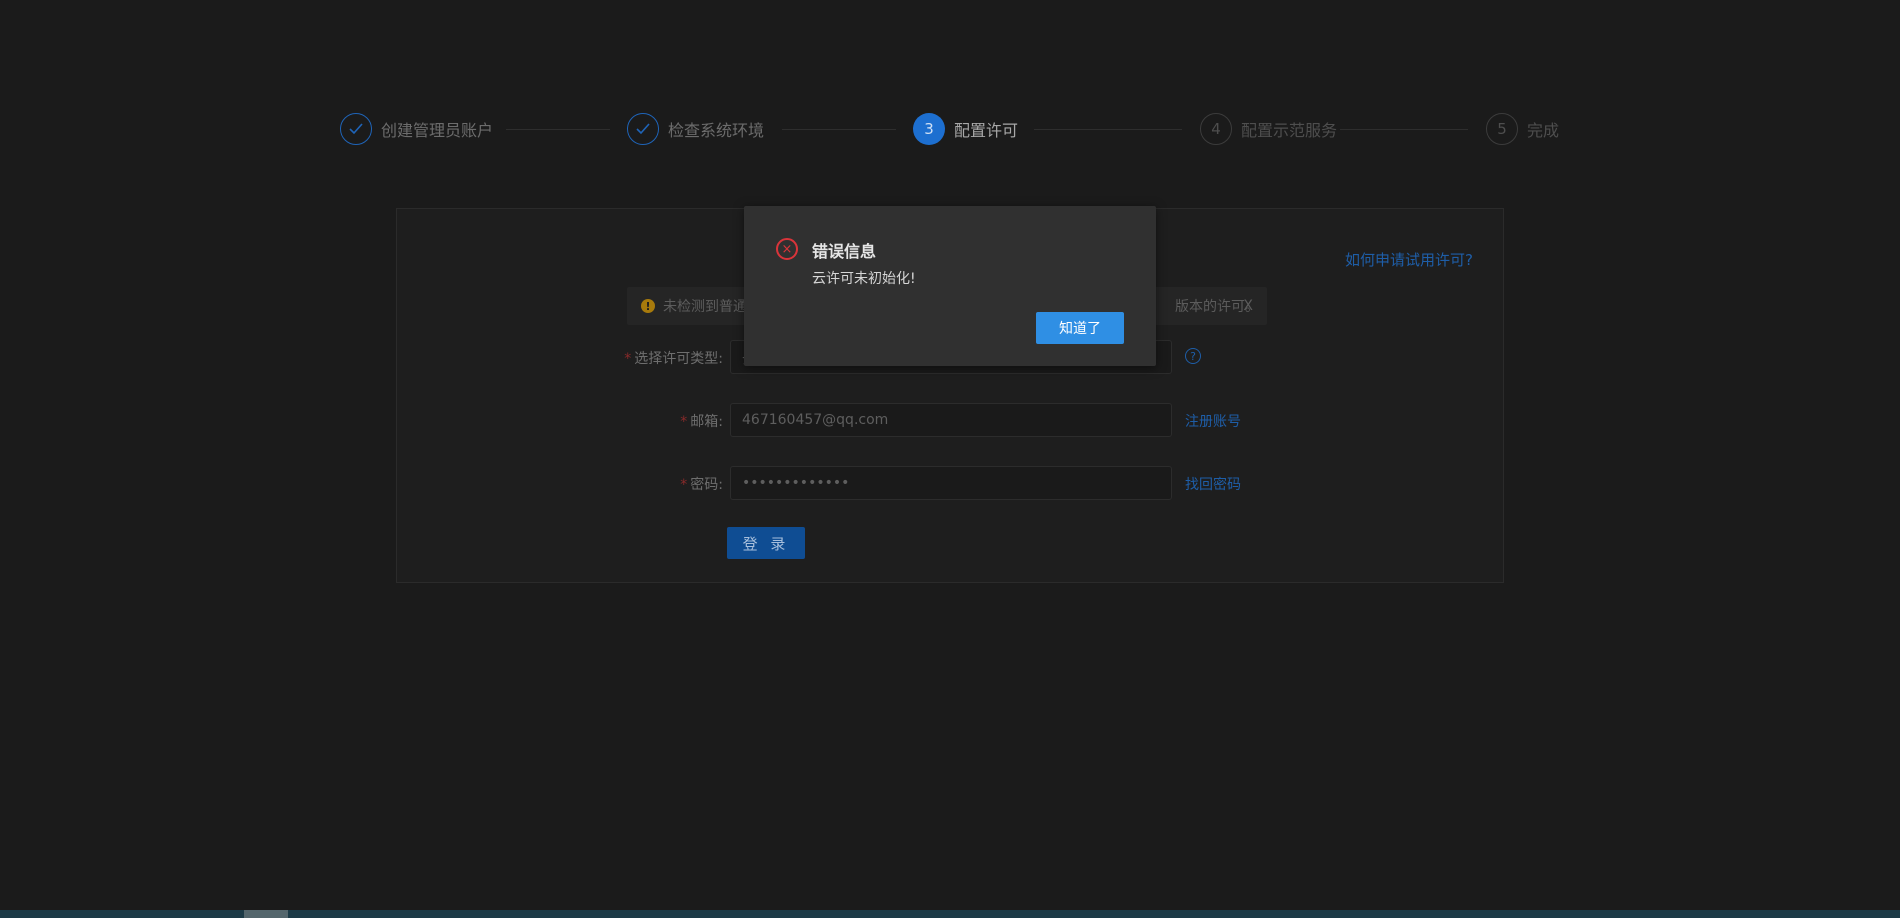 This screenshot has width=1900, height=918. Describe the element at coordinates (1543, 130) in the screenshot. I see `step-label: 完成` at that location.